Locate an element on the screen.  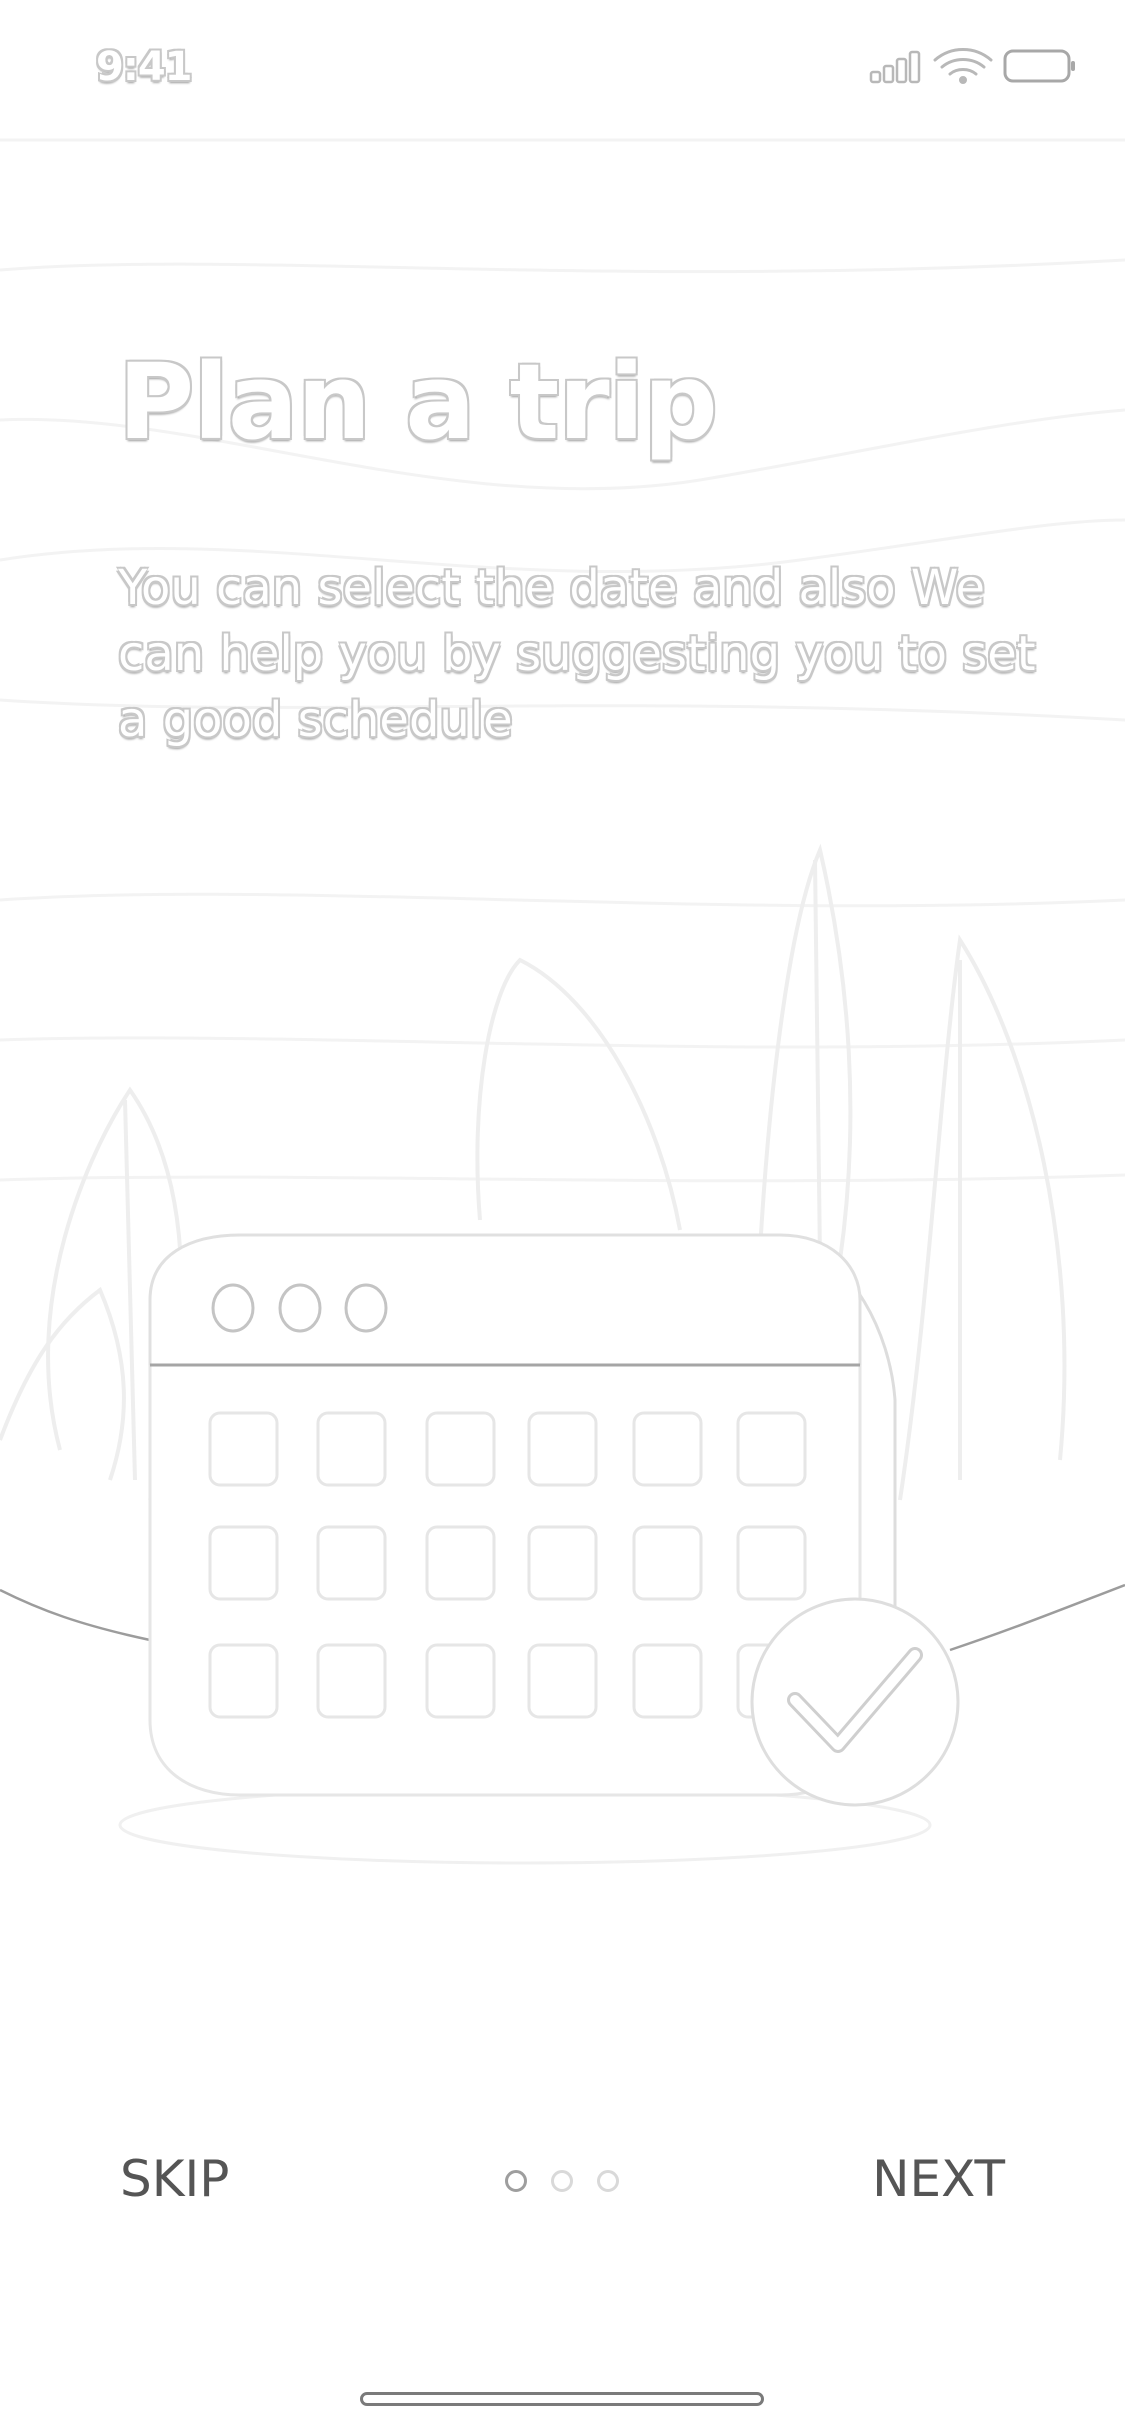
next-button: NEXT is located at coordinates (938, 2179).